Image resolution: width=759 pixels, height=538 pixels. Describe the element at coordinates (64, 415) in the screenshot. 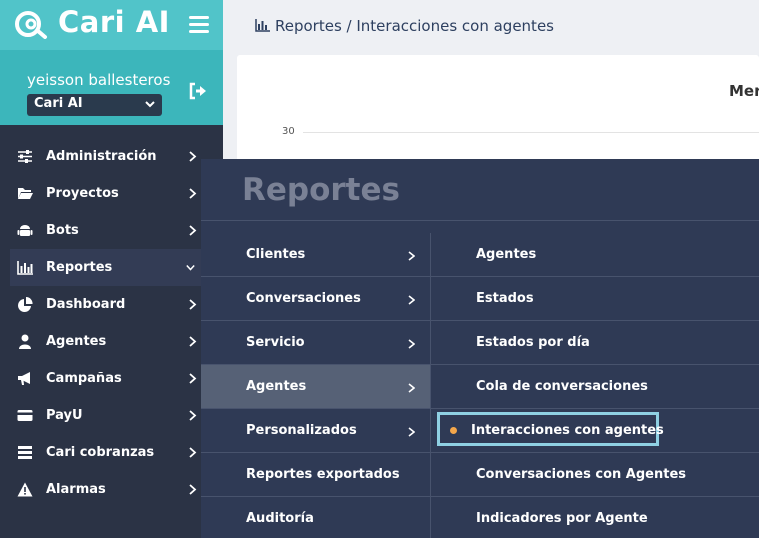

I see `sidebar-item-label: PayU` at that location.